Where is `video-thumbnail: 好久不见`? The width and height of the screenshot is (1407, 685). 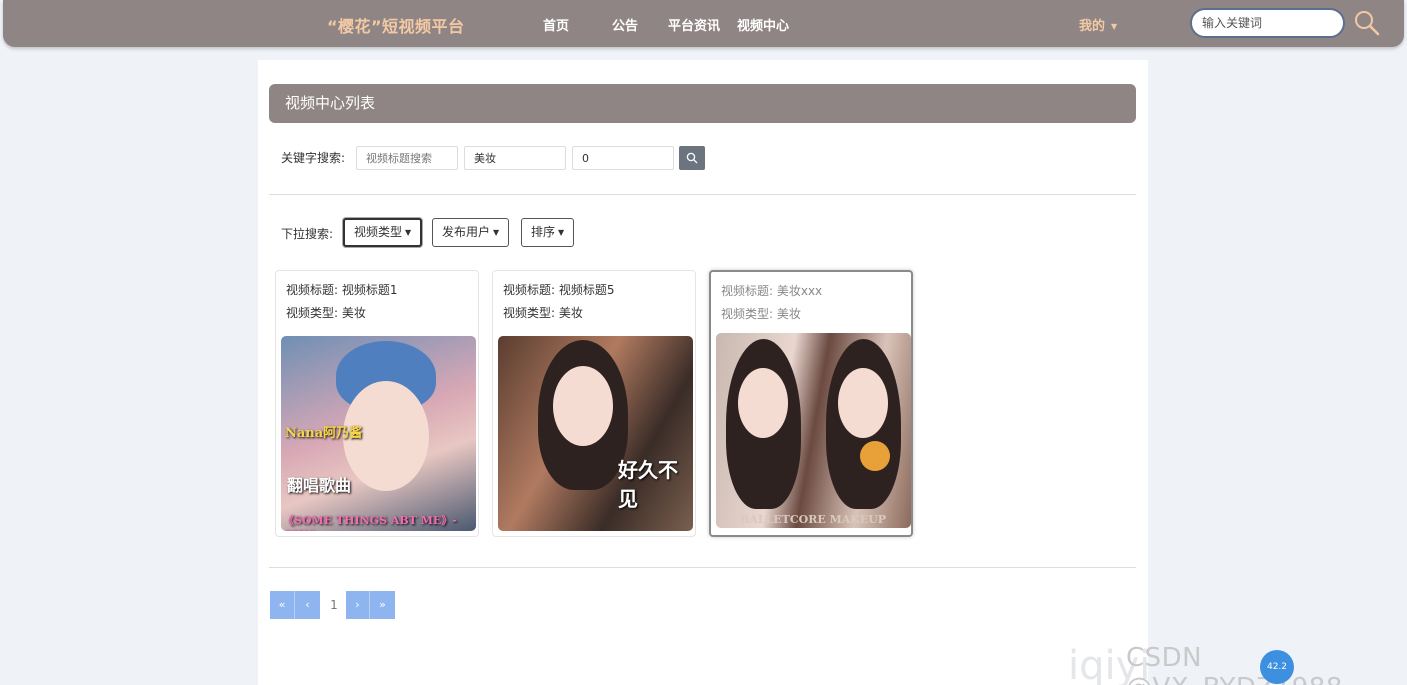 video-thumbnail: 好久不见 is located at coordinates (595, 433).